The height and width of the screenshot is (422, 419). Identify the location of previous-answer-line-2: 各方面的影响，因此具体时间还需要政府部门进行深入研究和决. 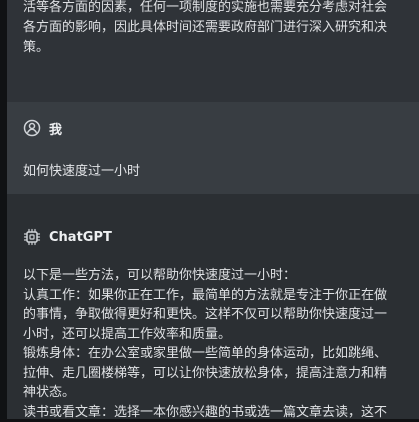
(213, 28).